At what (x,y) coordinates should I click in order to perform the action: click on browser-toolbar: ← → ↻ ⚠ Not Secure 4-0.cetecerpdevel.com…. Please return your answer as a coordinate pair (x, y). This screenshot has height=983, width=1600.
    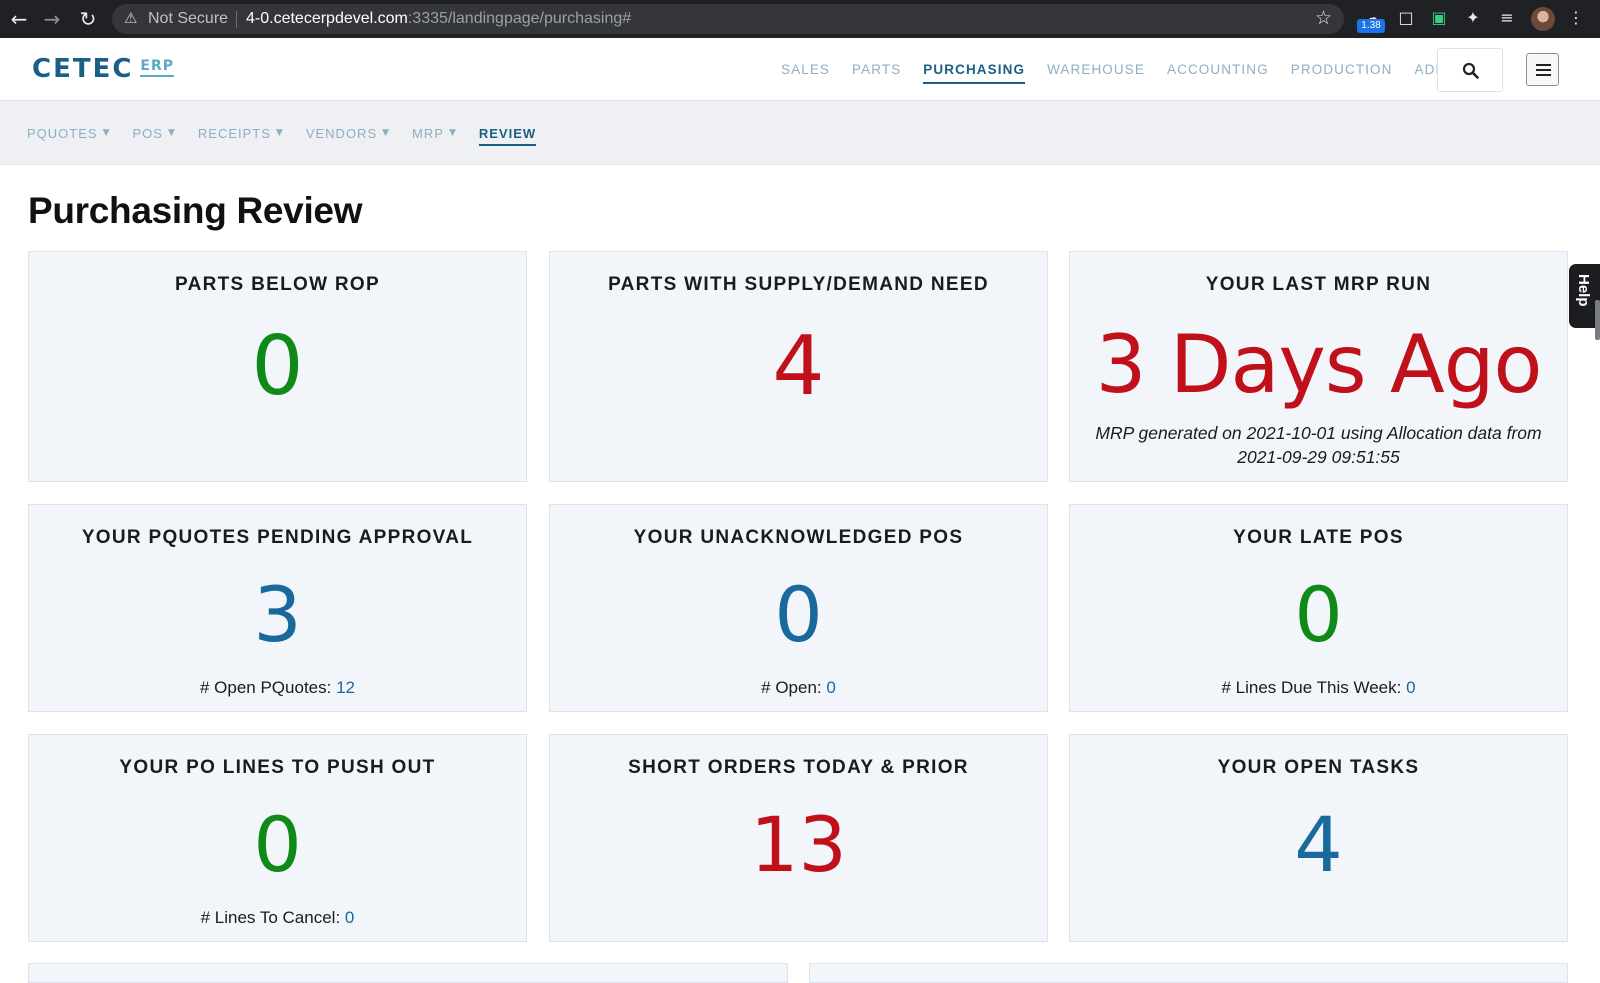
    Looking at the image, I should click on (800, 19).